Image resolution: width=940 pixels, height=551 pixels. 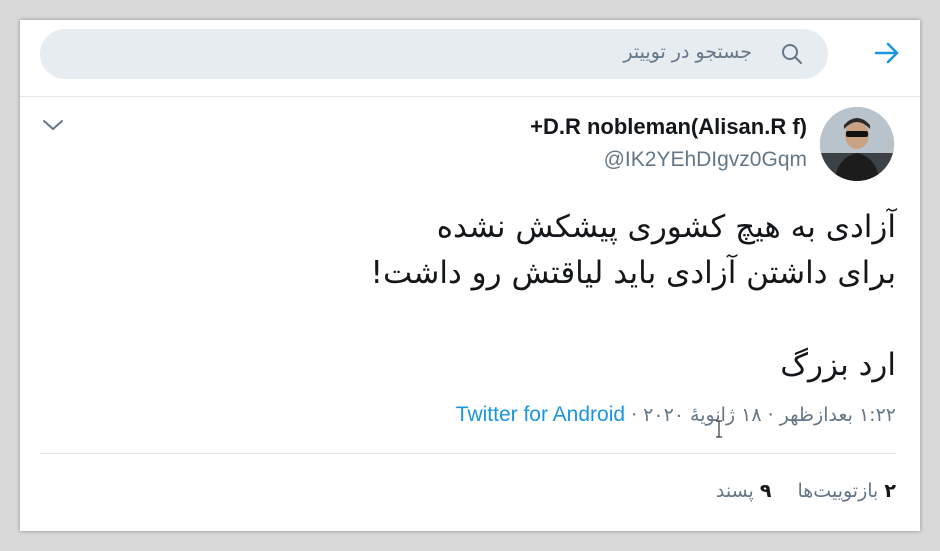 What do you see at coordinates (719, 429) in the screenshot?
I see `text-cursor-icon` at bounding box center [719, 429].